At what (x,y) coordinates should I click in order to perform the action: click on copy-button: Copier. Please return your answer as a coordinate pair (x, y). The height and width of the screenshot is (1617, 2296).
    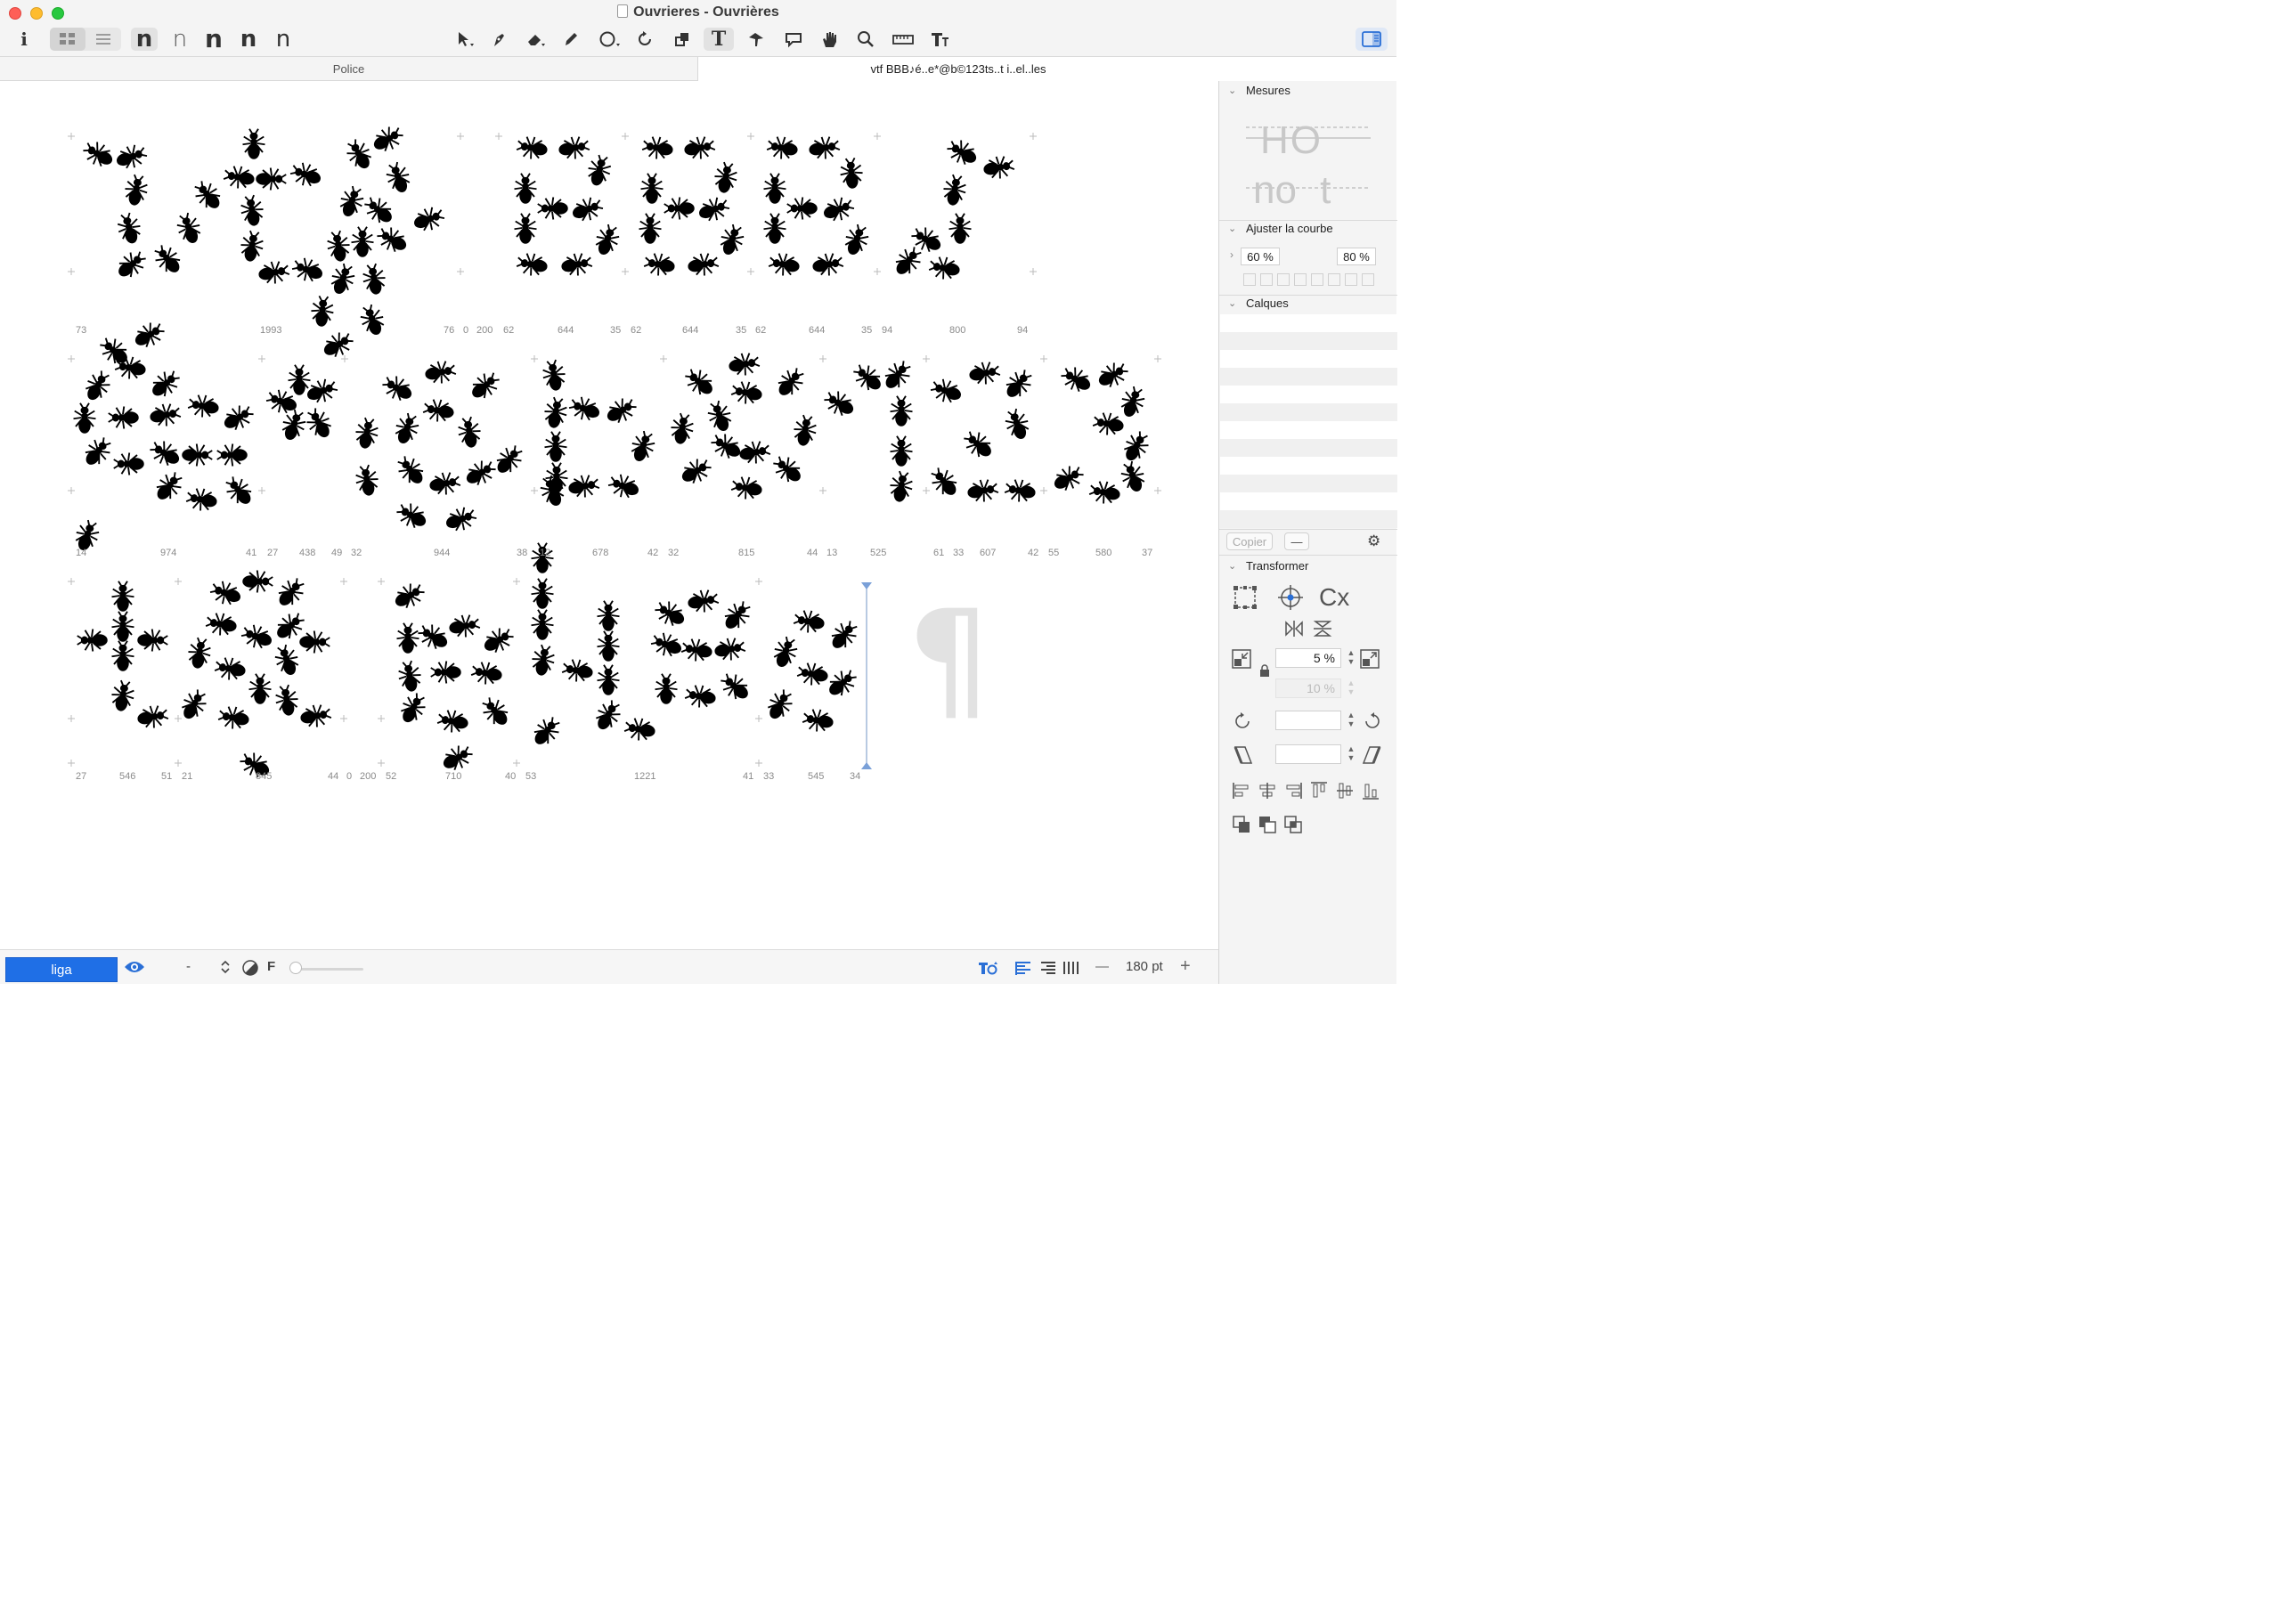
    Looking at the image, I should click on (1249, 541).